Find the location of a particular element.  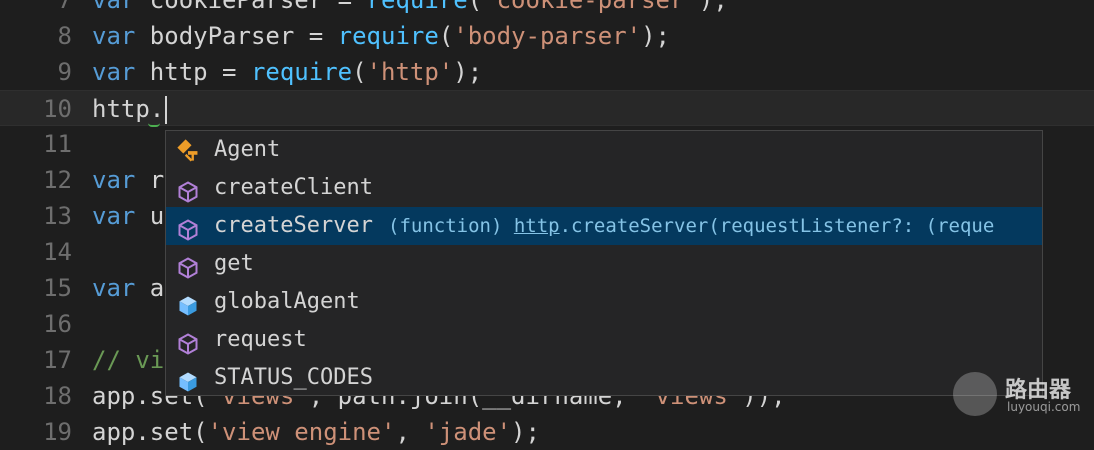

code-token: cookieParser = is located at coordinates (251, 7).